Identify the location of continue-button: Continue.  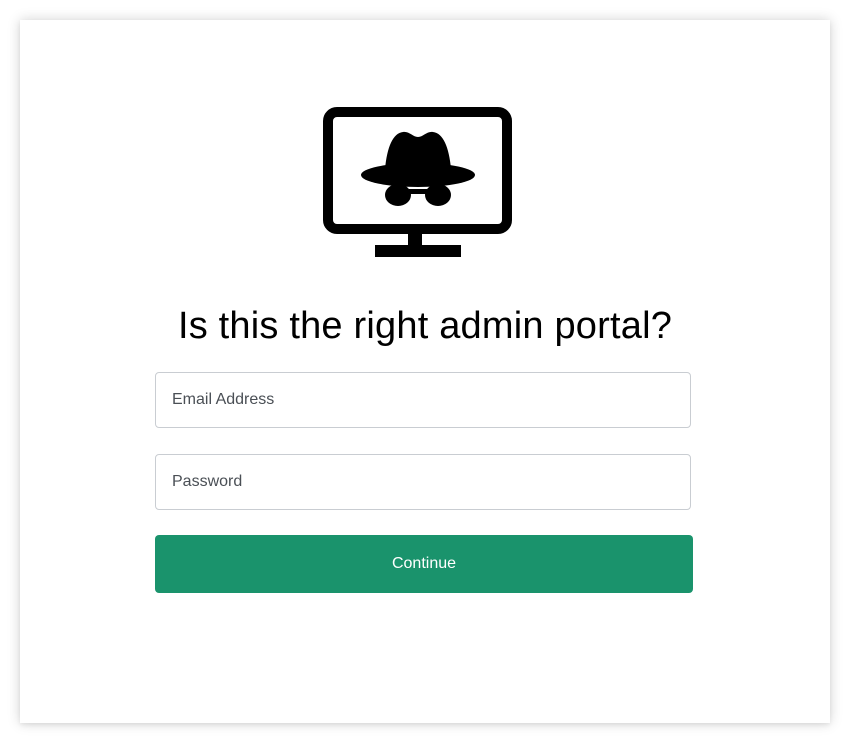
(424, 564).